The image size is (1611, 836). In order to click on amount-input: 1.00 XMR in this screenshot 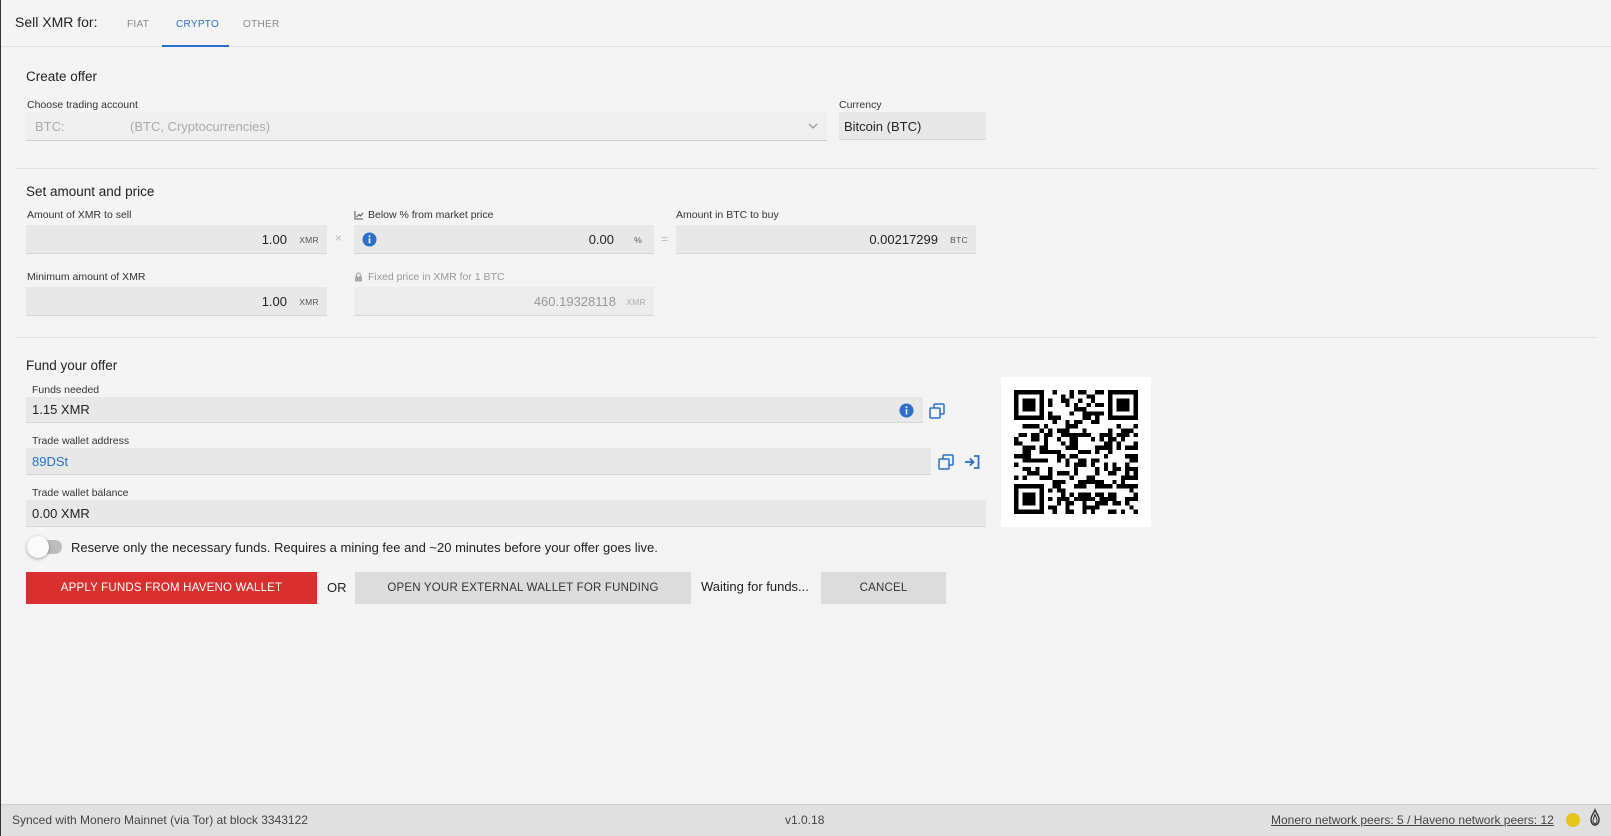, I will do `click(176, 239)`.